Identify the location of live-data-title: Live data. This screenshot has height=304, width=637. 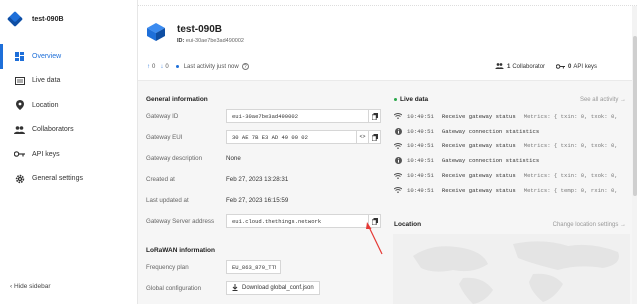
(414, 99).